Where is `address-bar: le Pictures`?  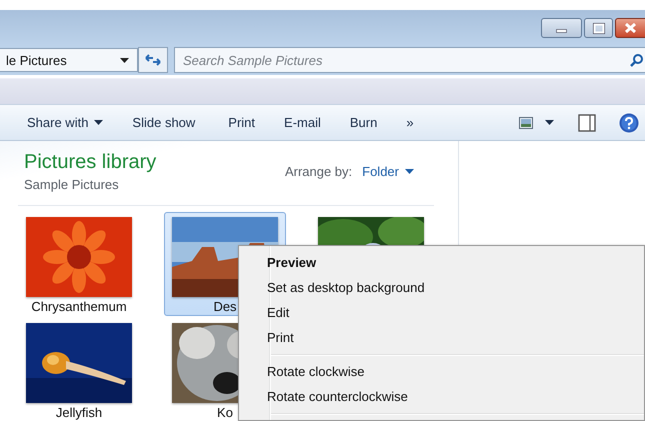 address-bar: le Pictures is located at coordinates (69, 60).